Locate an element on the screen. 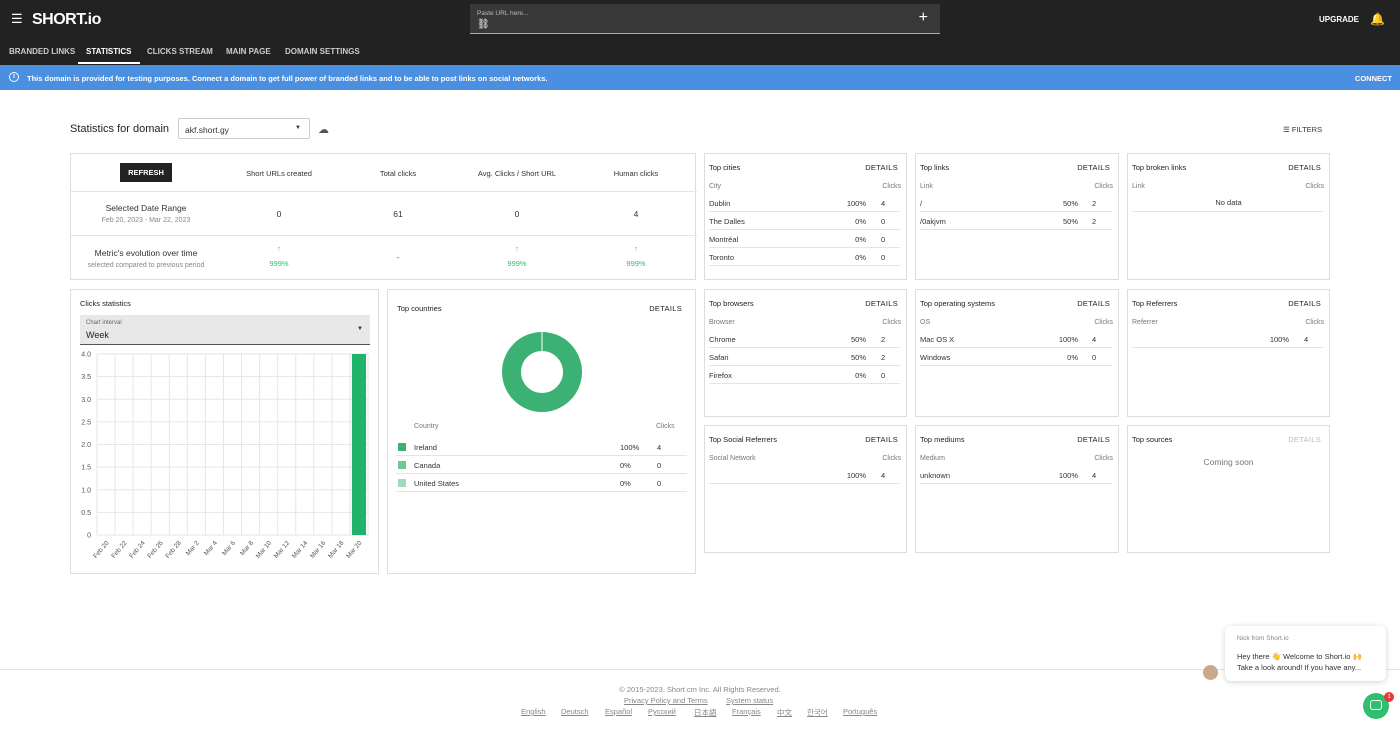 The image size is (1400, 730). table-row: The Dalles 0% 0 is located at coordinates (804, 221).